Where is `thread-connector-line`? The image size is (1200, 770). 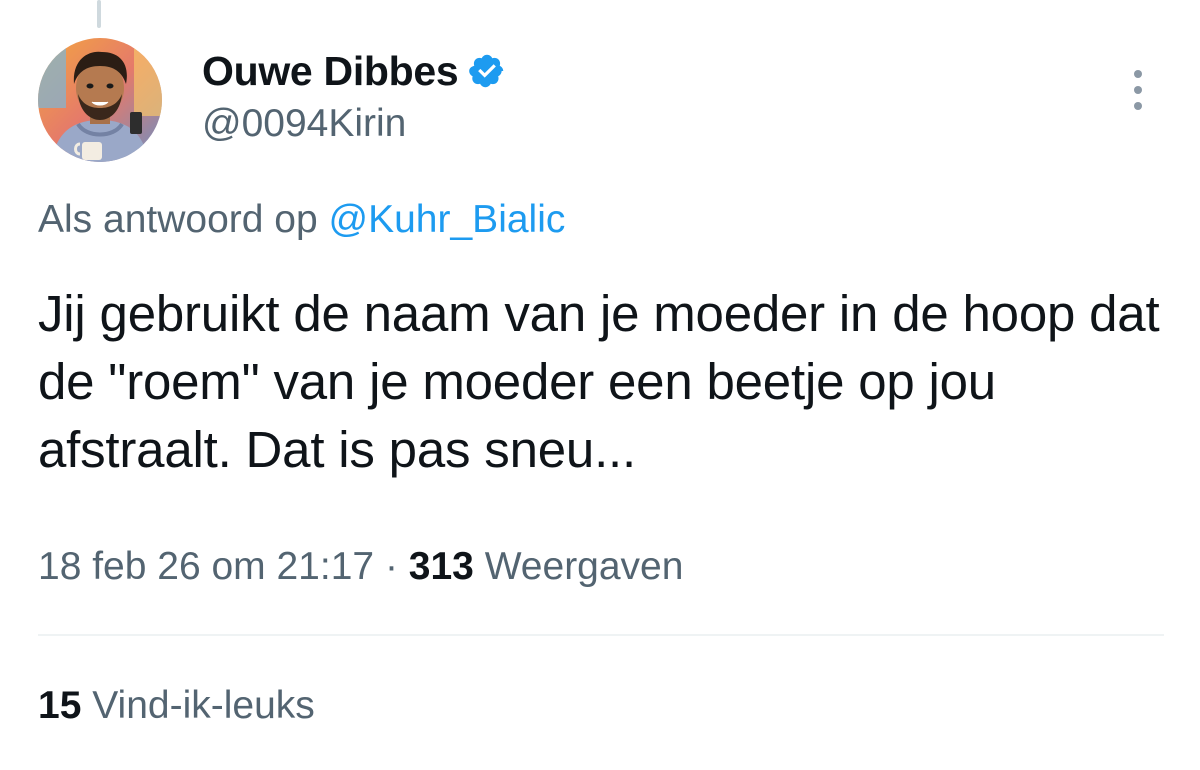 thread-connector-line is located at coordinates (99, 14).